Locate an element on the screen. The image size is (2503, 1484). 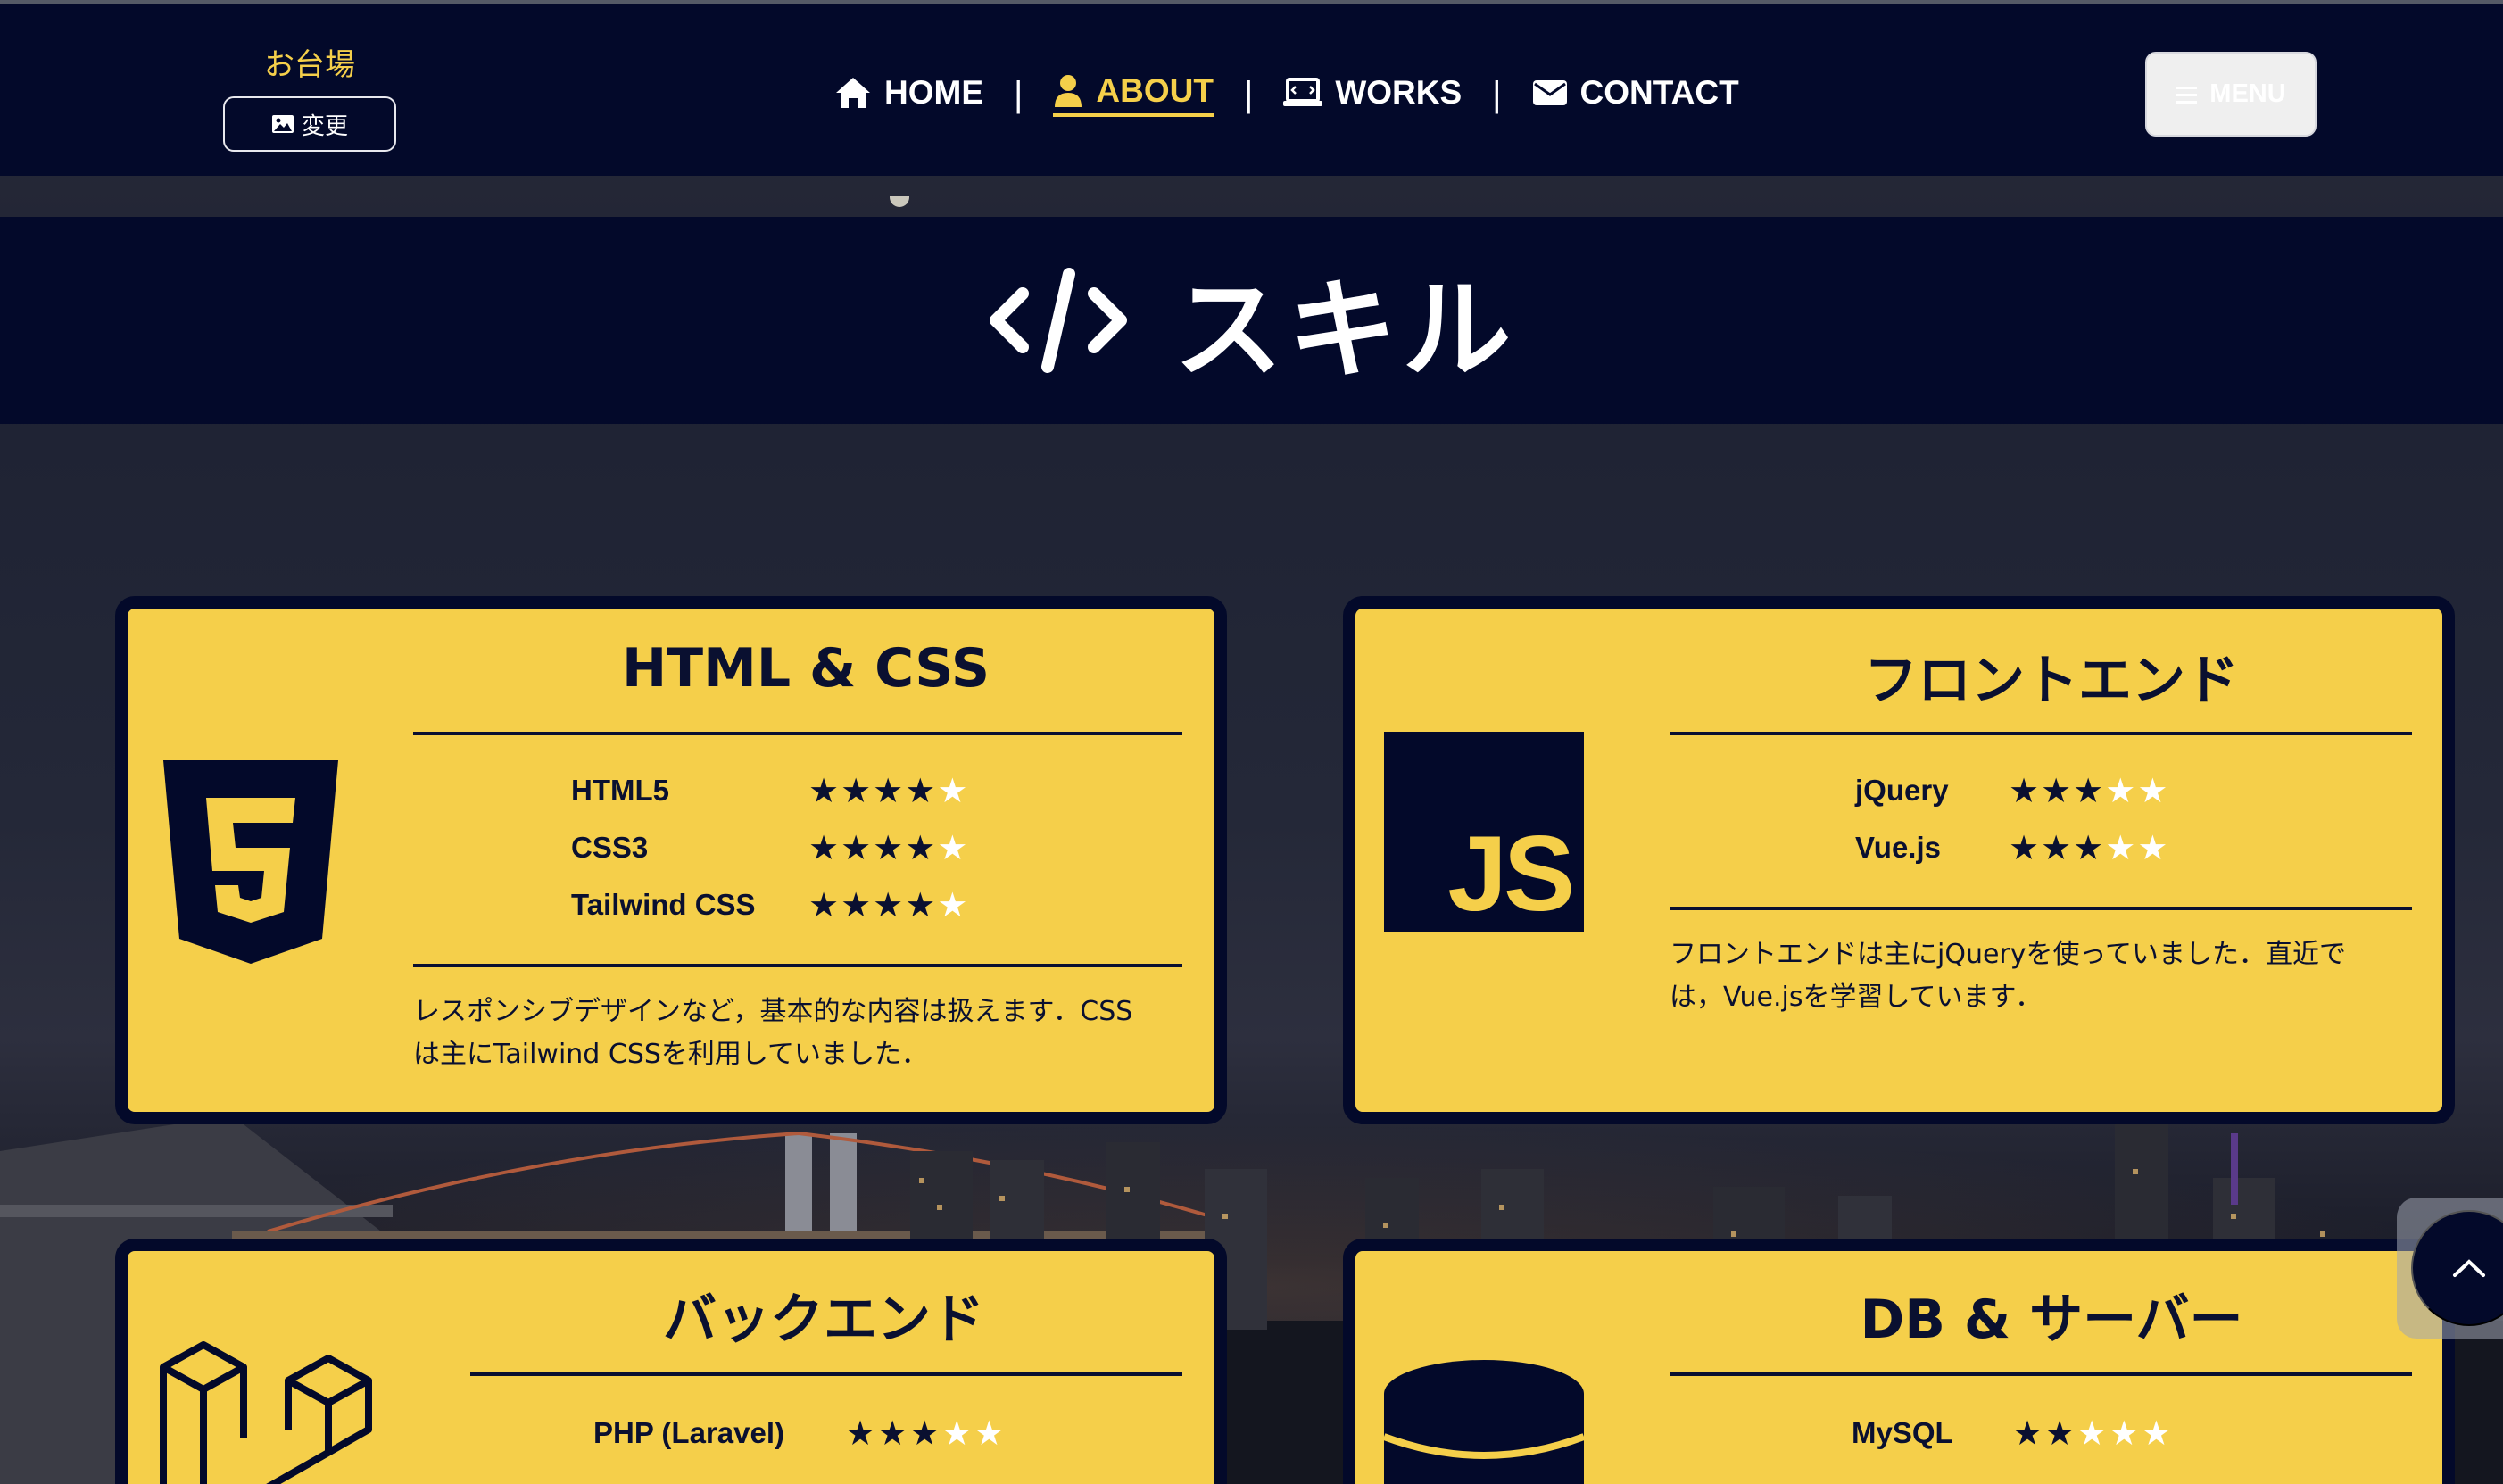
location-switcher: お台場 変更 is located at coordinates (309, 96).